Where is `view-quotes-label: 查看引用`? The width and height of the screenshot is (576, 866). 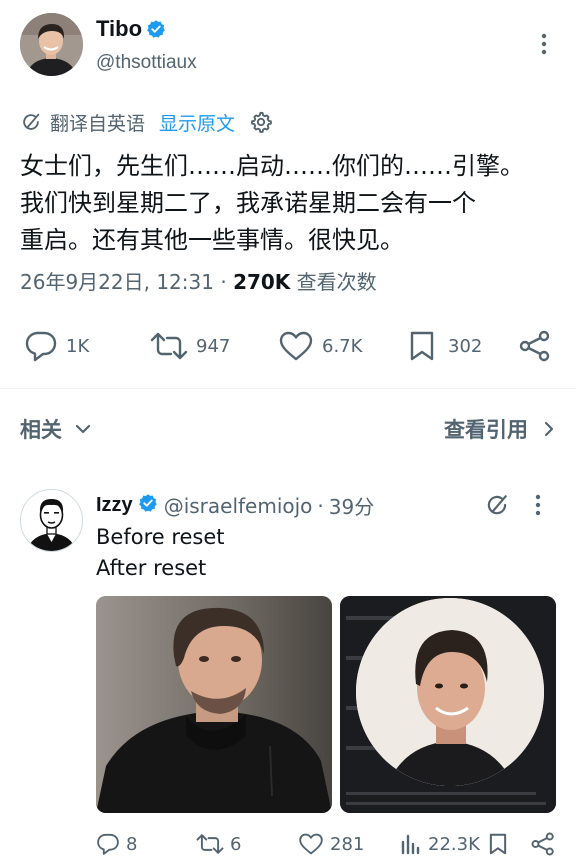 view-quotes-label: 查看引用 is located at coordinates (486, 430).